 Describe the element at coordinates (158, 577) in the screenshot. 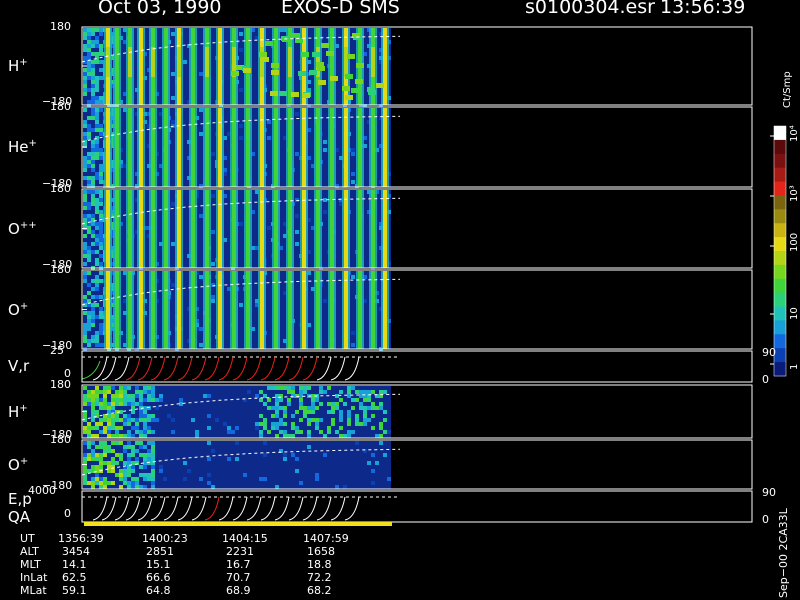

I see `orbit-cell: 66.6` at that location.